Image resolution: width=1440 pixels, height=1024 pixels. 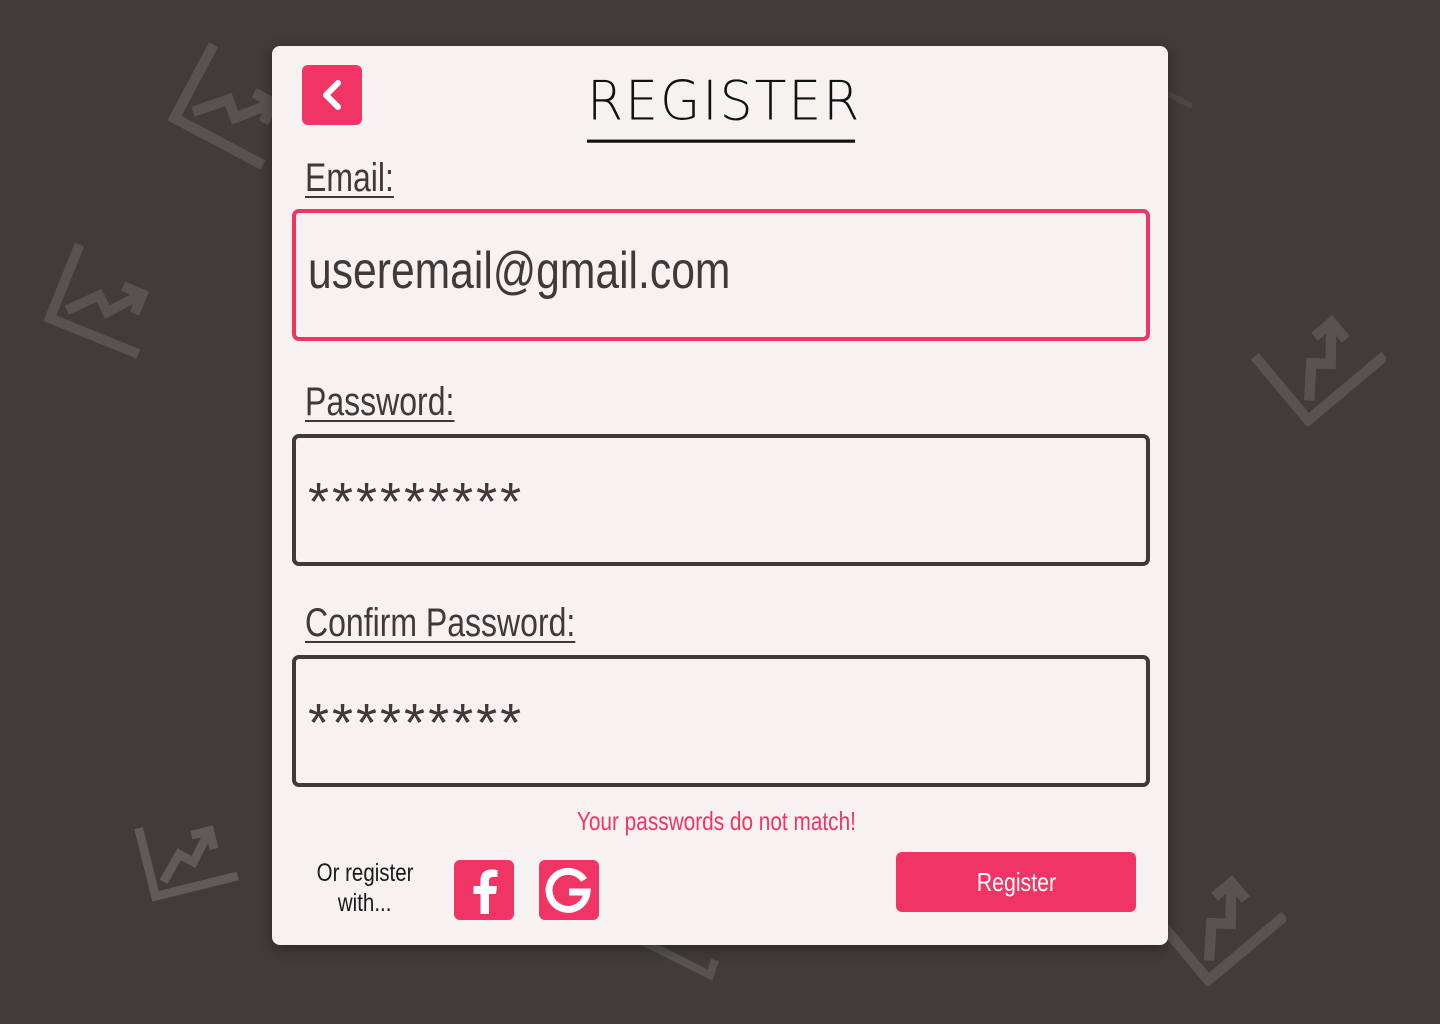 I want to click on chevron-left-icon, so click(x=332, y=95).